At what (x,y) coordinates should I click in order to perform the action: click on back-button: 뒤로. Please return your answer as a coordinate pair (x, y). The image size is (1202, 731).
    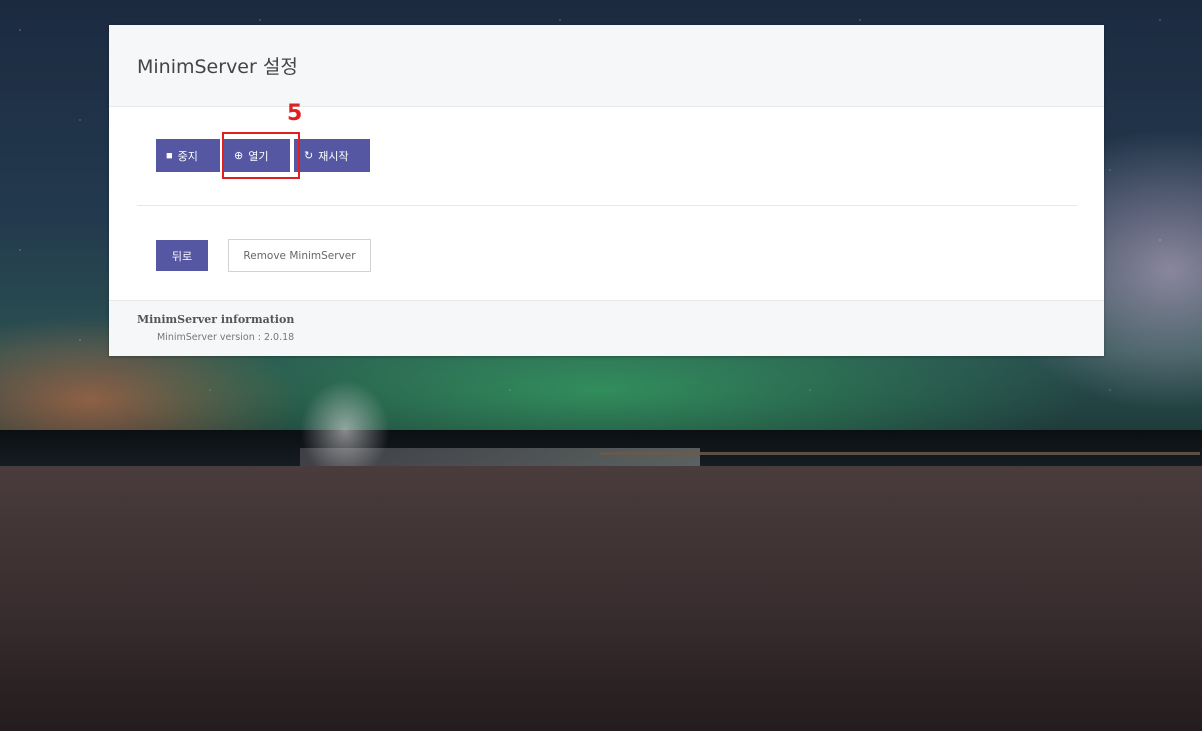
    Looking at the image, I should click on (182, 255).